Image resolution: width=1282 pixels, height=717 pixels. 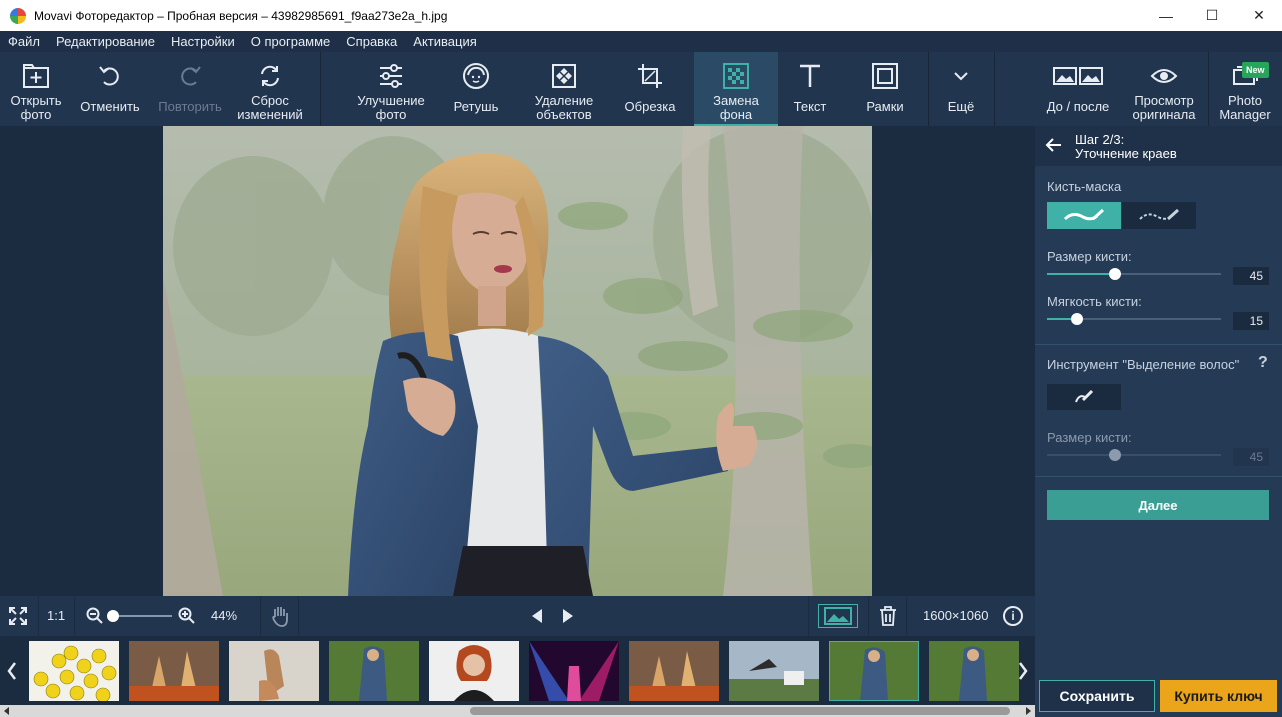 I want to click on more-button: Ещё, so click(x=961, y=89).